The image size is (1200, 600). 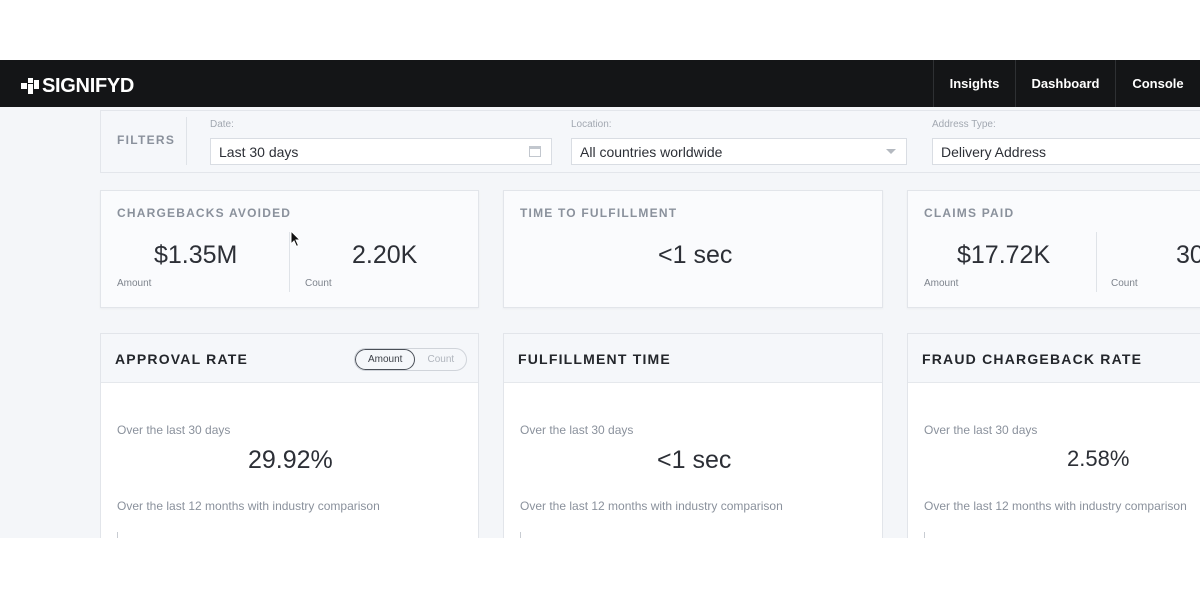 I want to click on nav-console: Console, so click(x=1157, y=83).